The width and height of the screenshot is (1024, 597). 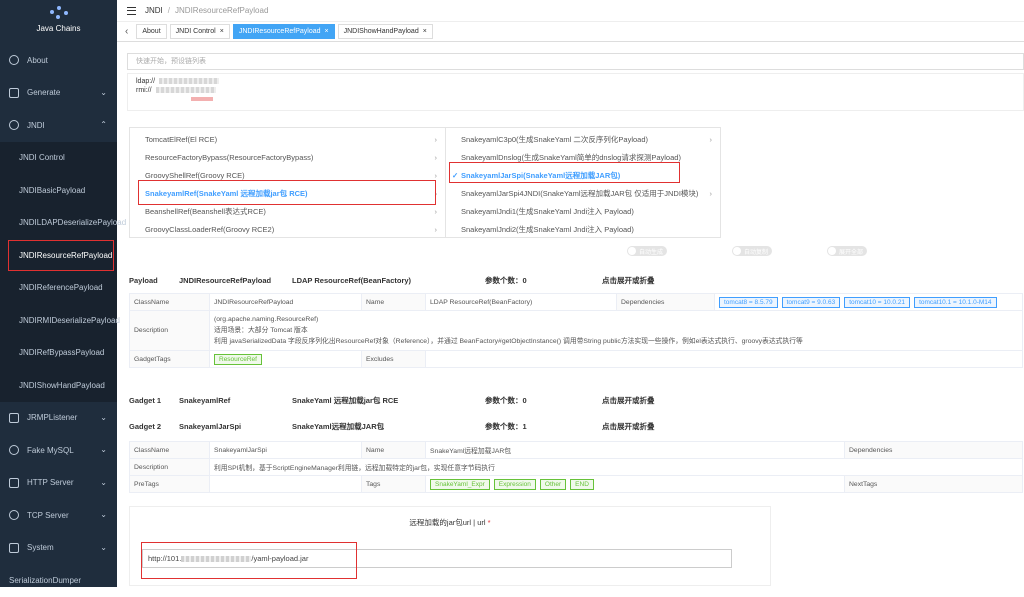 I want to click on auto-copy-toggle: 自动复制, so click(x=752, y=251).